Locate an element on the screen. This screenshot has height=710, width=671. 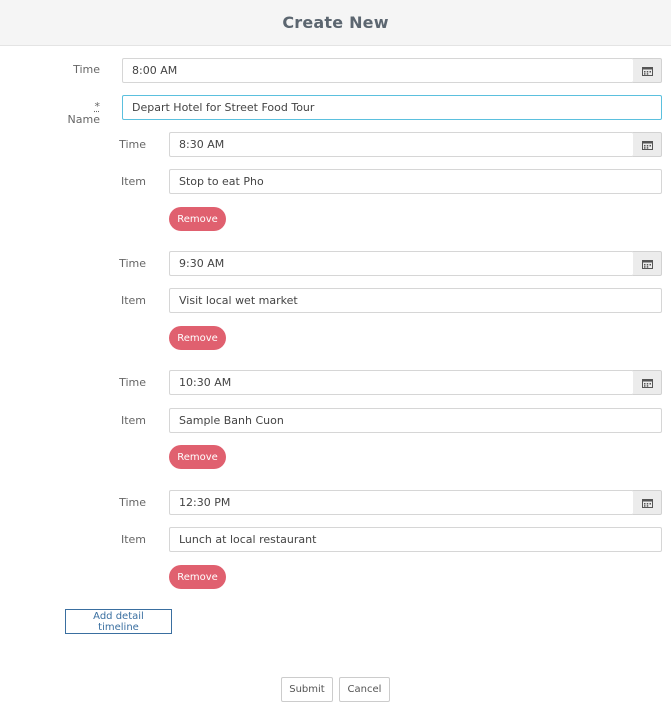
required-mark: * is located at coordinates (97, 106).